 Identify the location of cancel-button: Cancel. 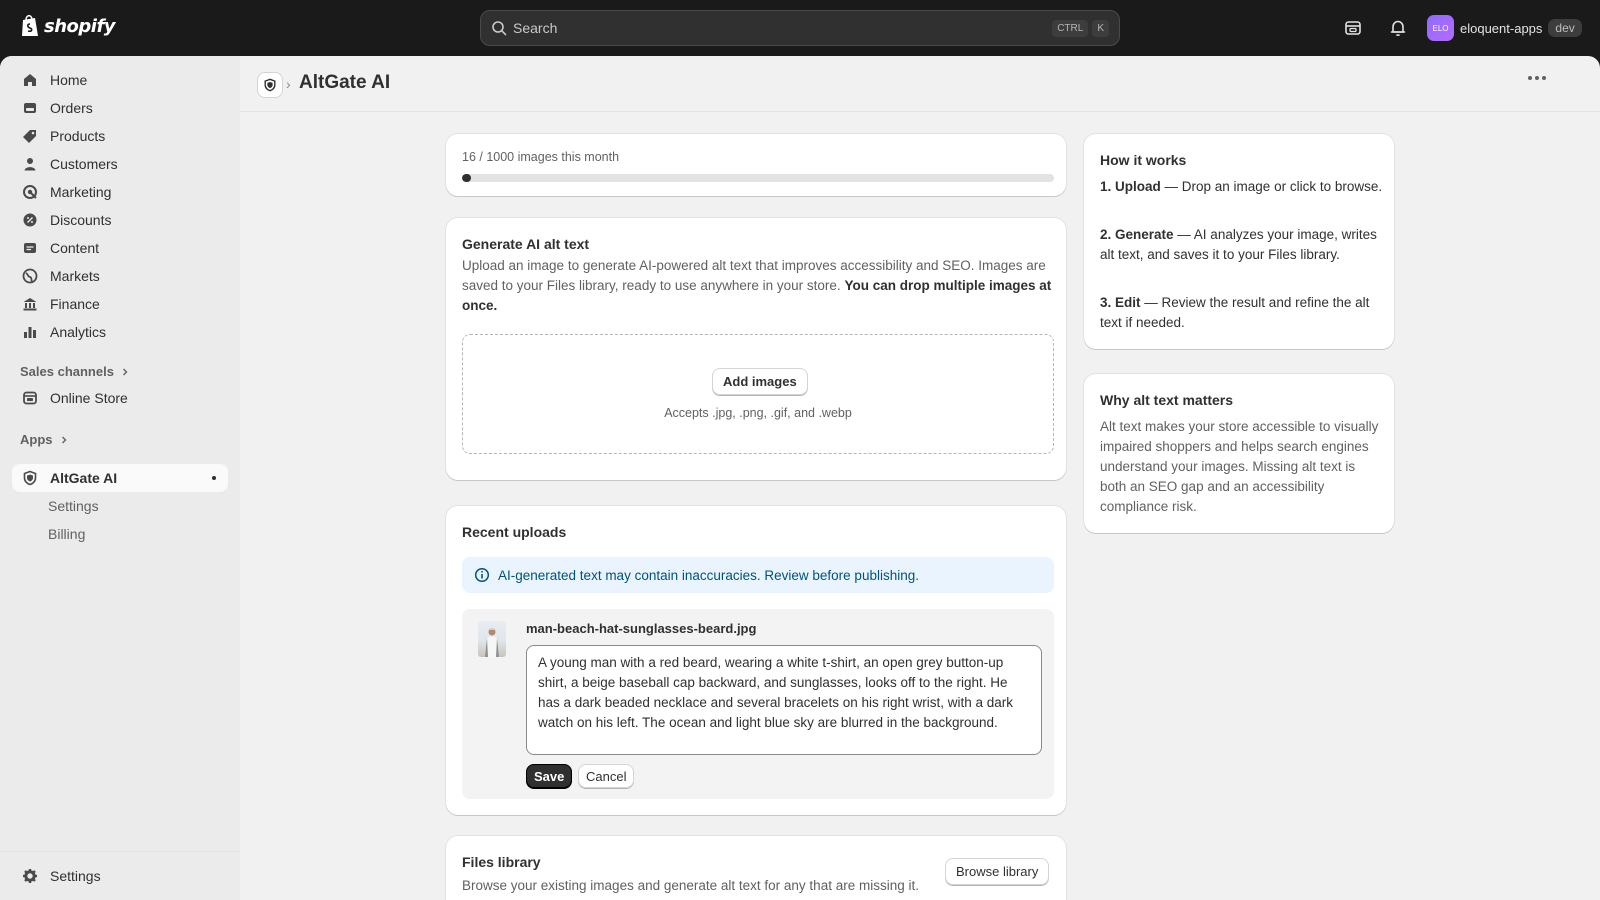
(606, 776).